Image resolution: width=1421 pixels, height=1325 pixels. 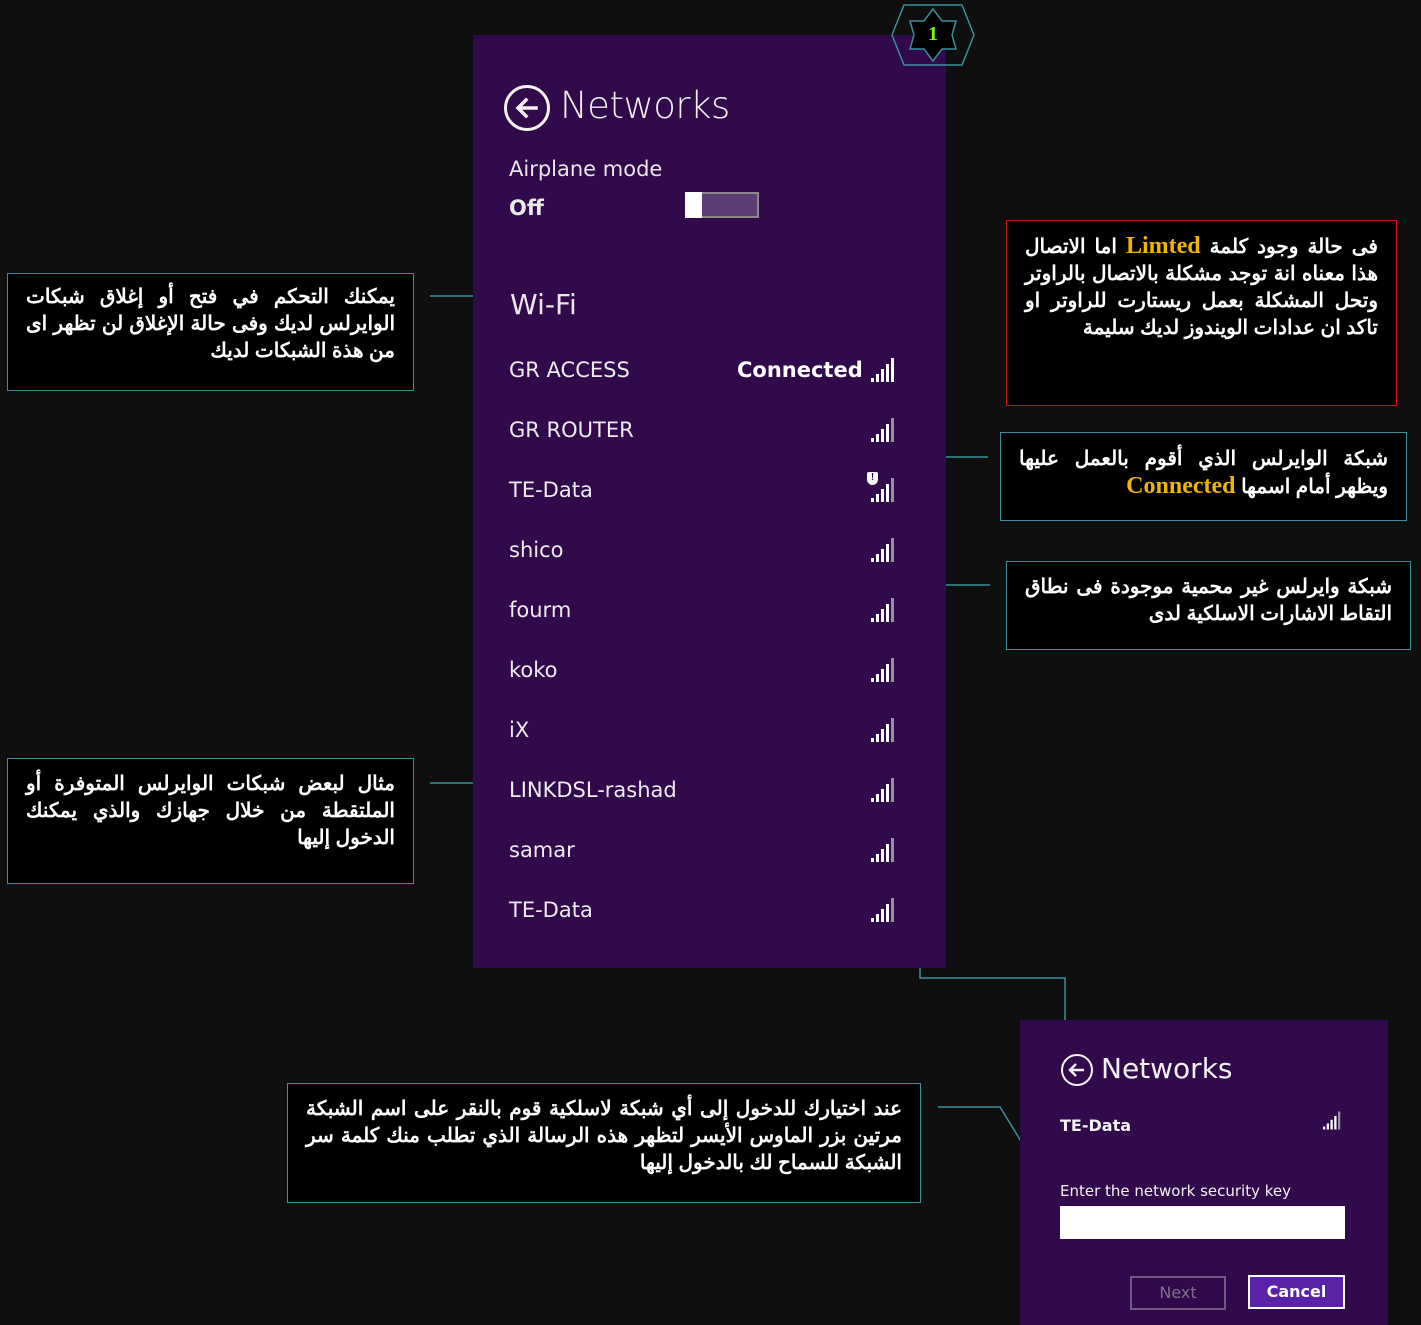 What do you see at coordinates (1202, 1222) in the screenshot?
I see `security-key-input` at bounding box center [1202, 1222].